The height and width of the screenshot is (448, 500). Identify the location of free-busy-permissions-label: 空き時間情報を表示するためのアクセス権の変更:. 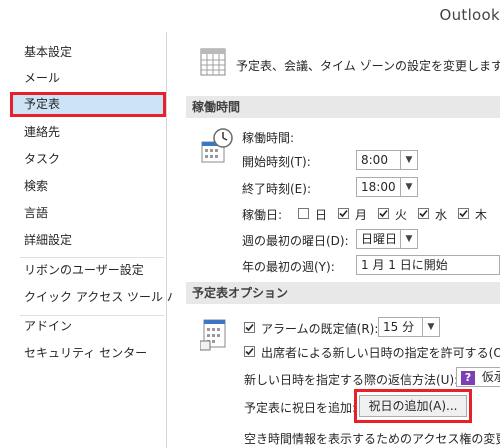
(372, 439).